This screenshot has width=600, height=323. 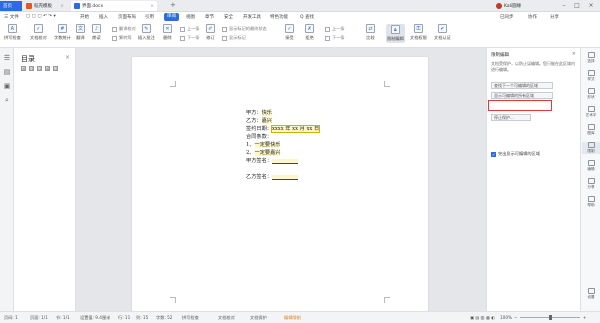 What do you see at coordinates (146, 32) in the screenshot?
I see `insert-comment-button: ✎ 插入批注` at bounding box center [146, 32].